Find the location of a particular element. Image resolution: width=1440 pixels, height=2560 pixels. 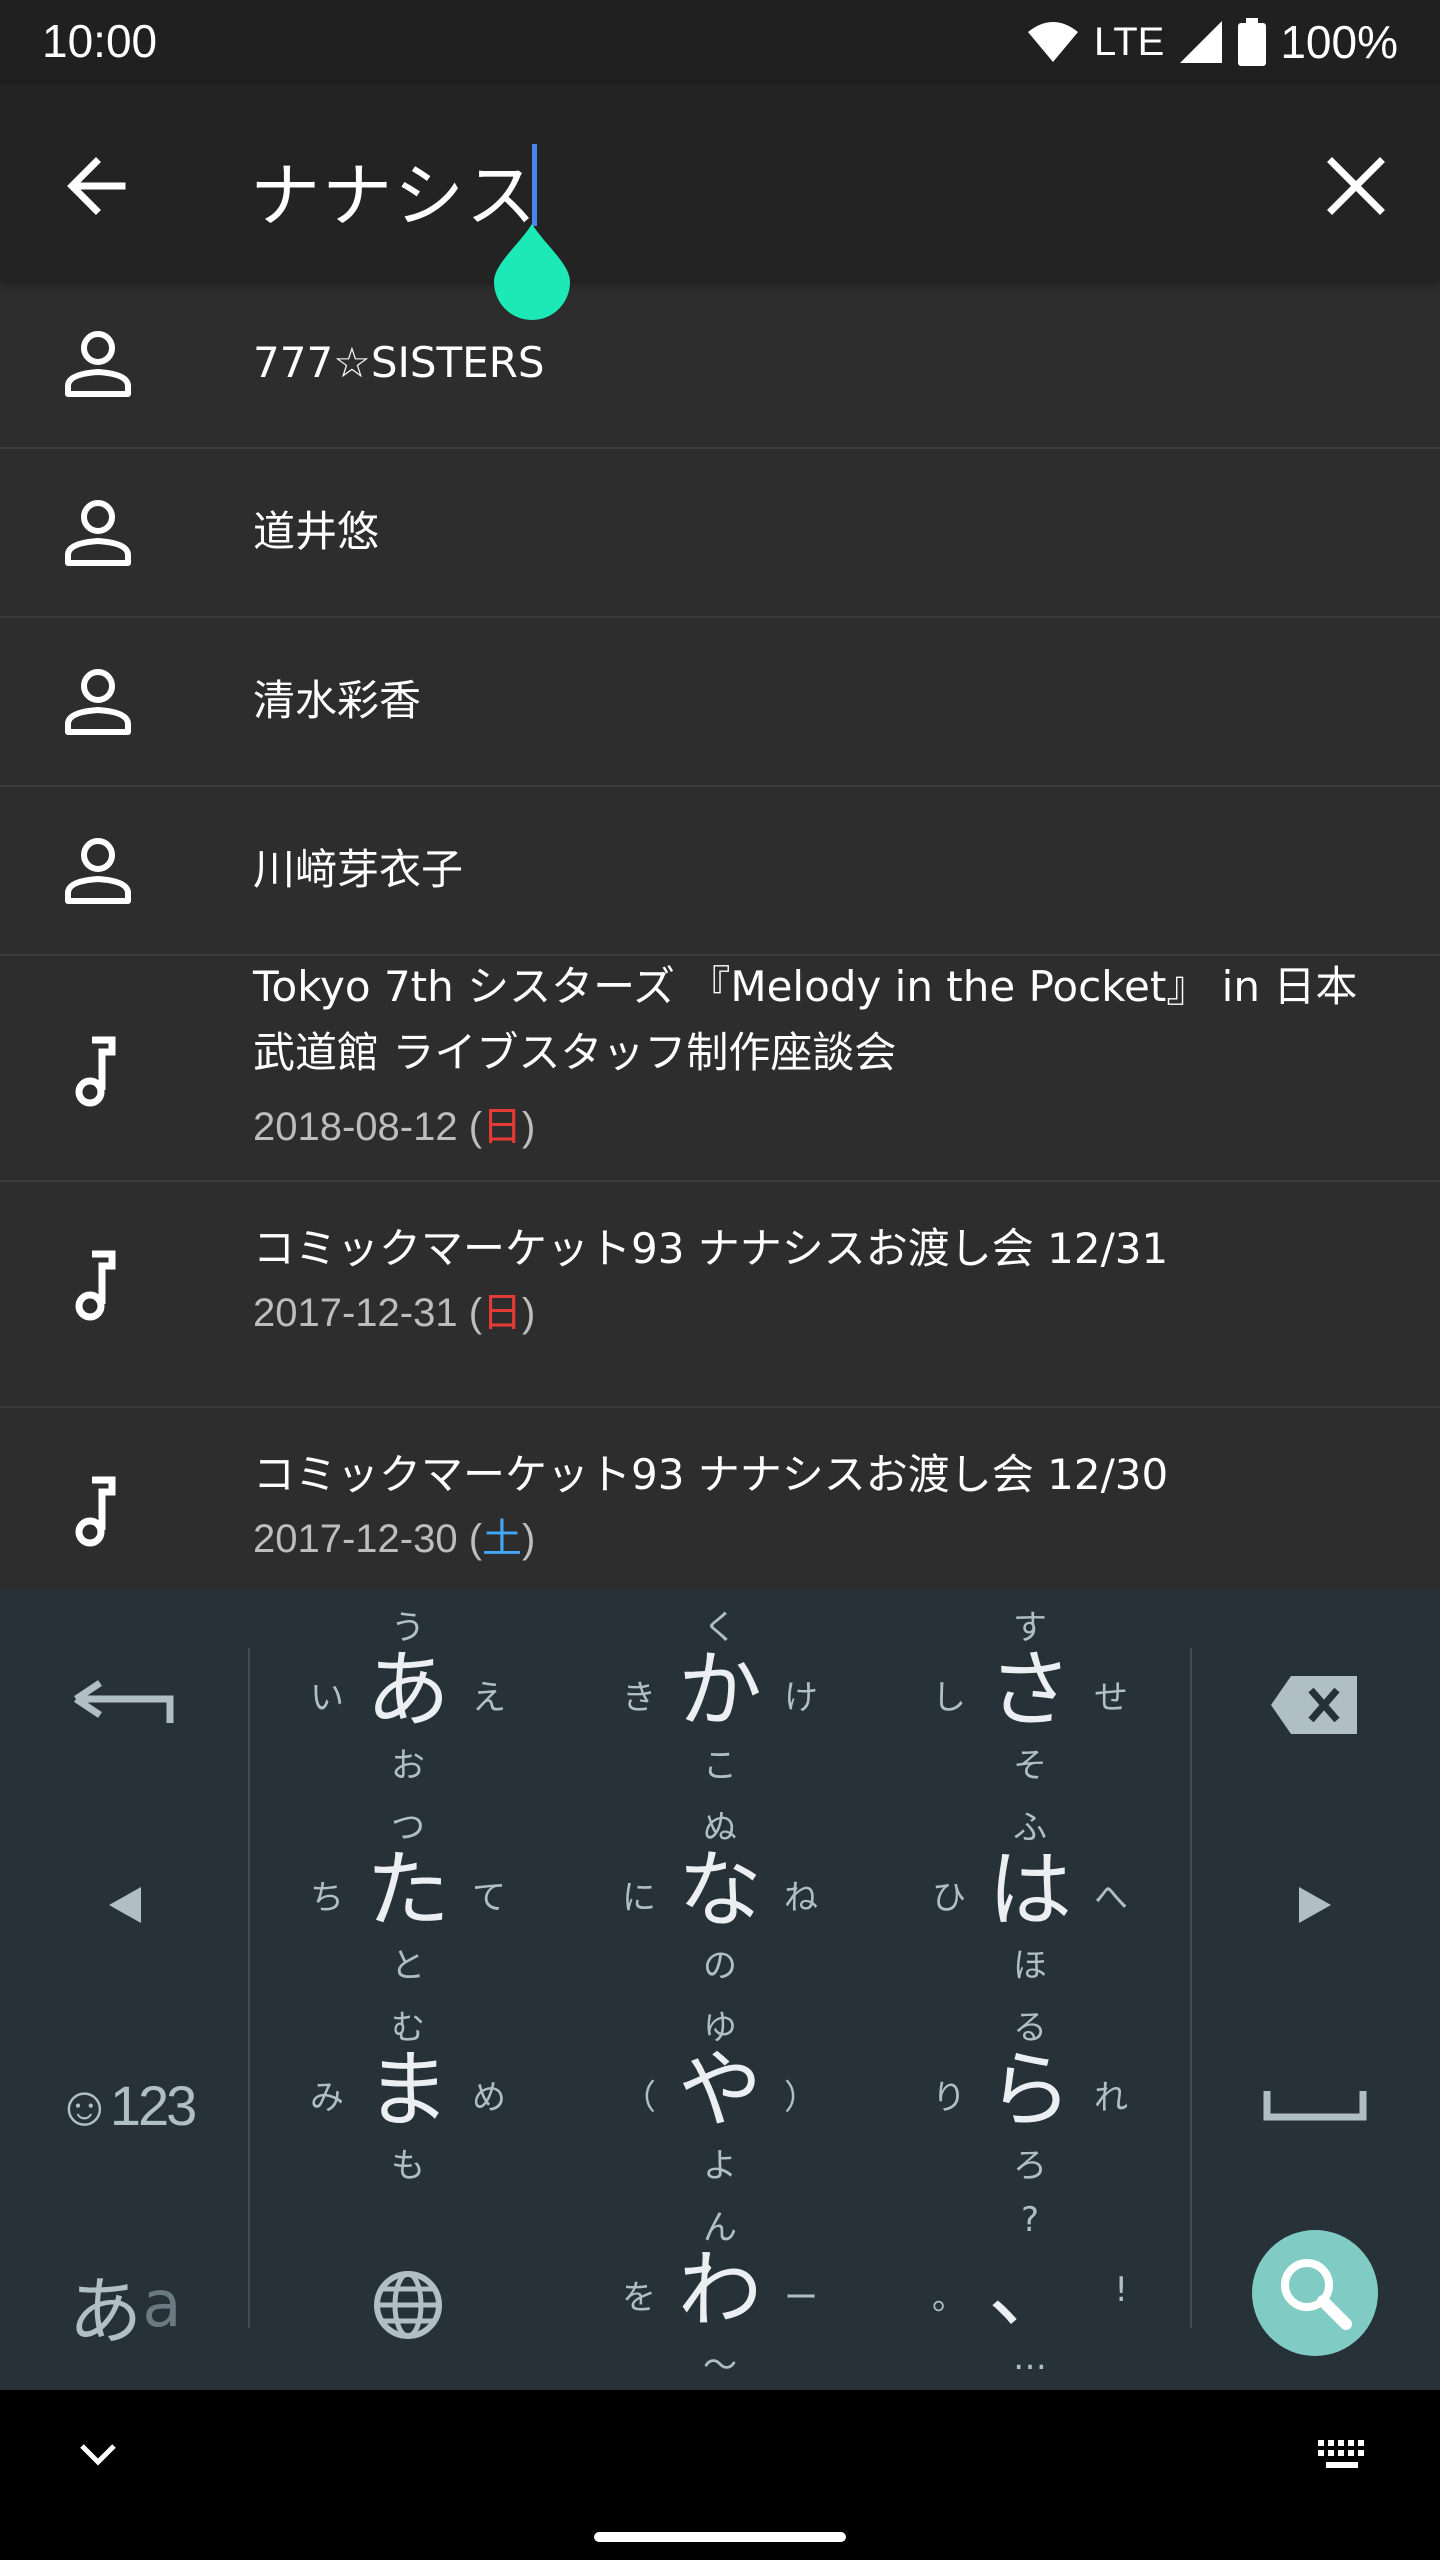

key-flick-down: お is located at coordinates (408, 1766).